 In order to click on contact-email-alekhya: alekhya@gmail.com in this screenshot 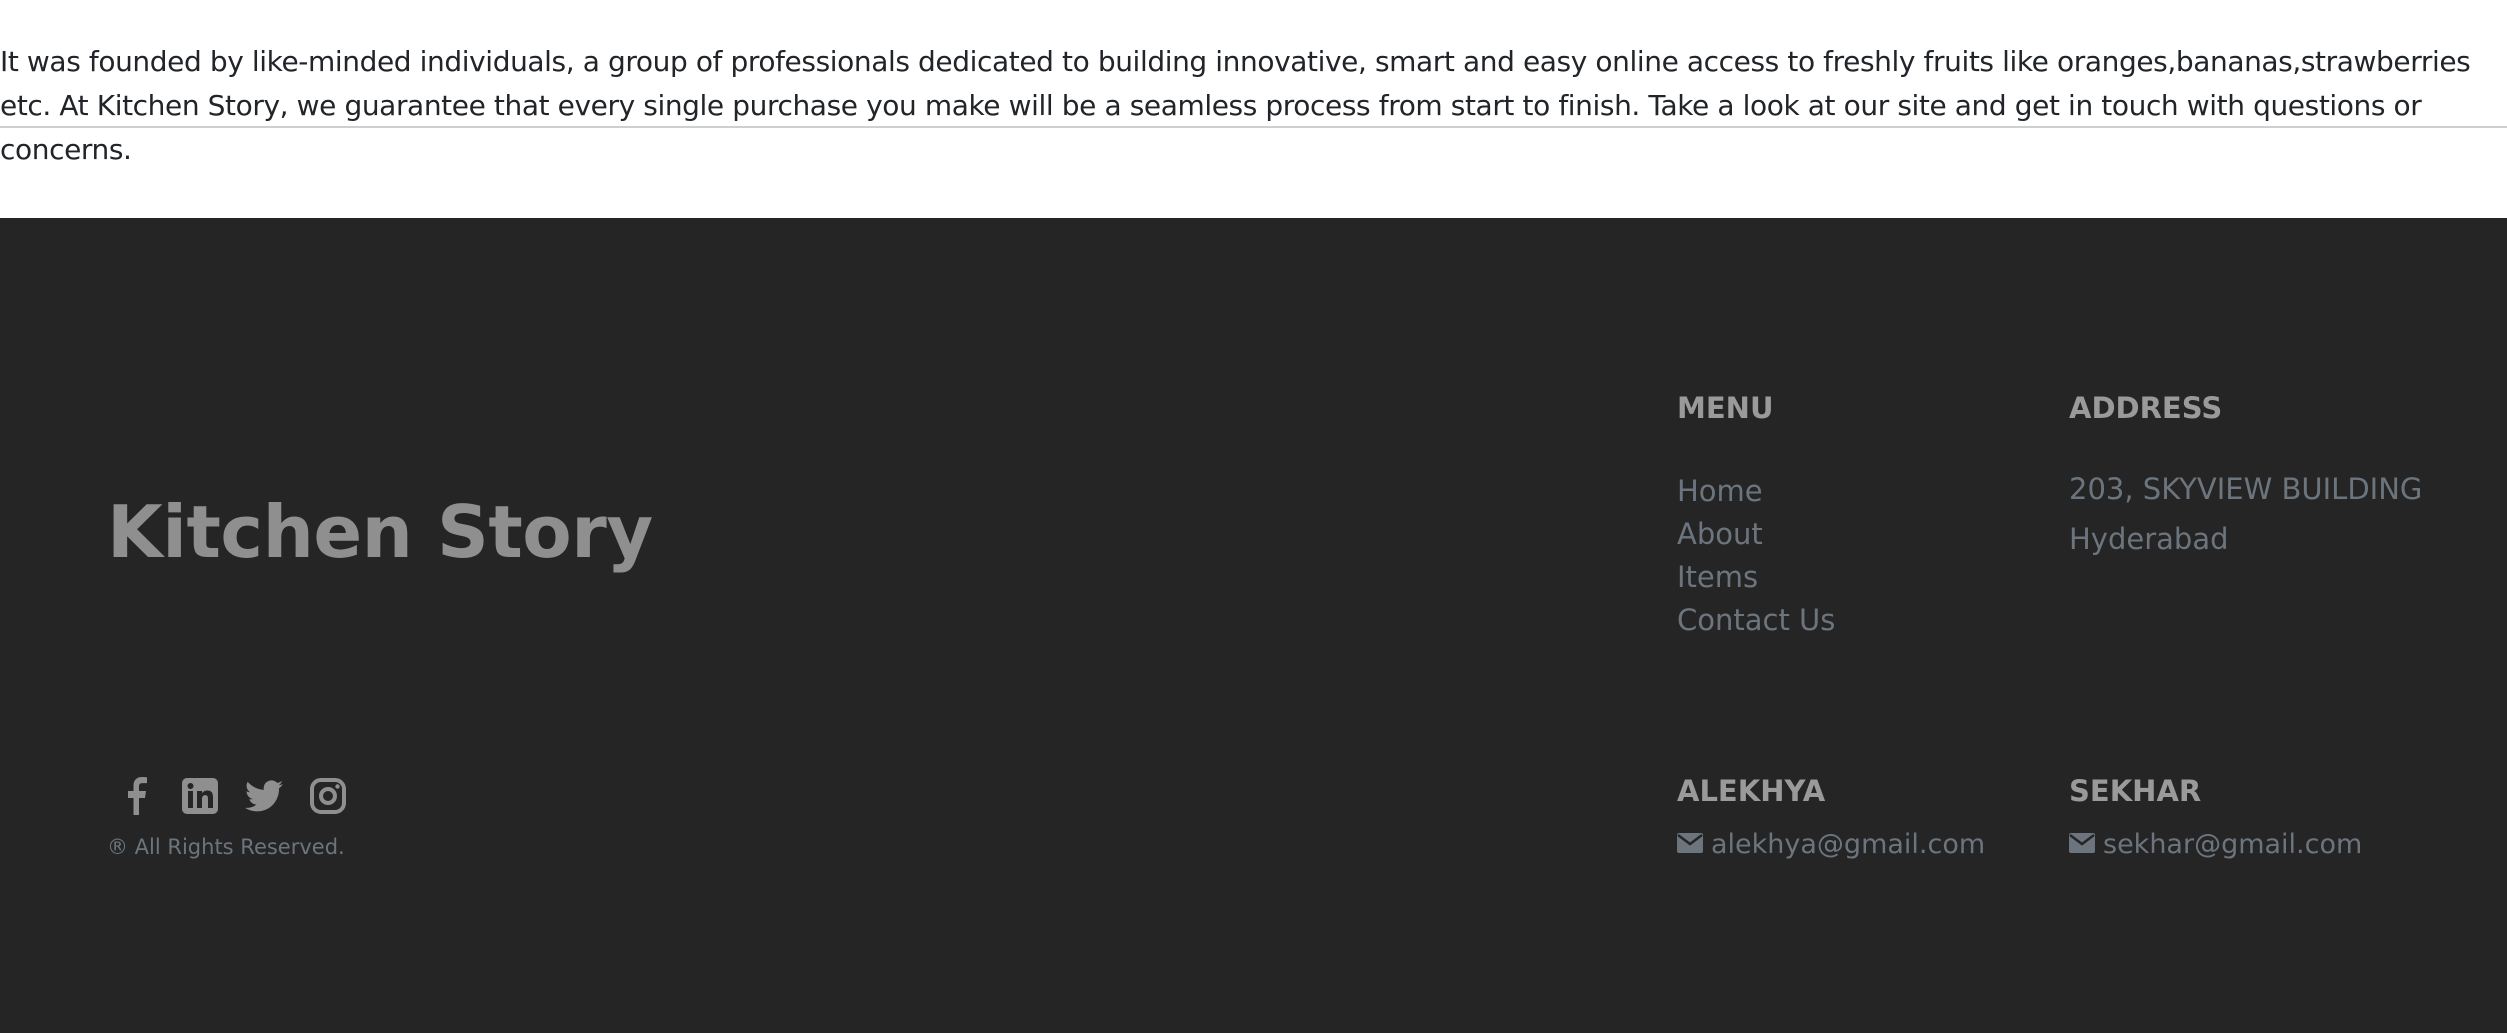, I will do `click(1831, 844)`.